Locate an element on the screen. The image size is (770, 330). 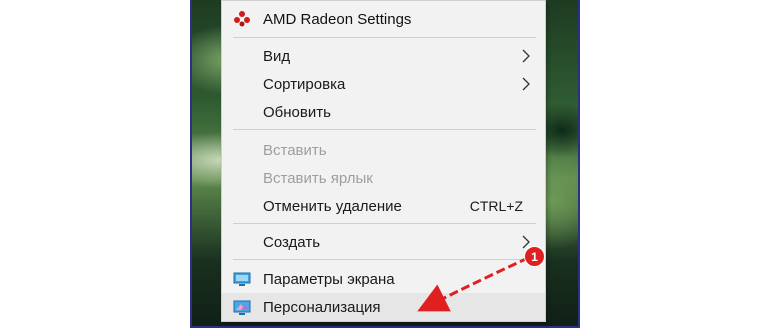
display-icon is located at coordinates (242, 279).